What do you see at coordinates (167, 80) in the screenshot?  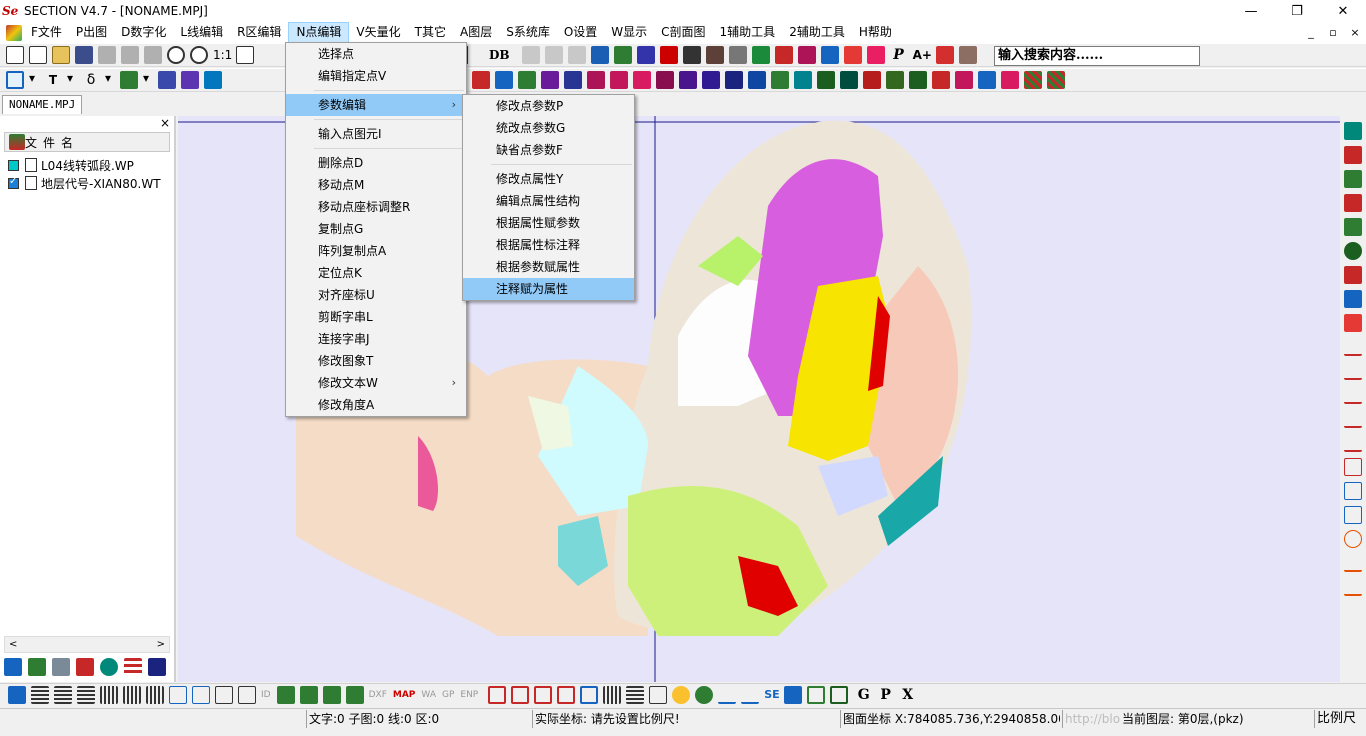 I see `move-point-icon` at bounding box center [167, 80].